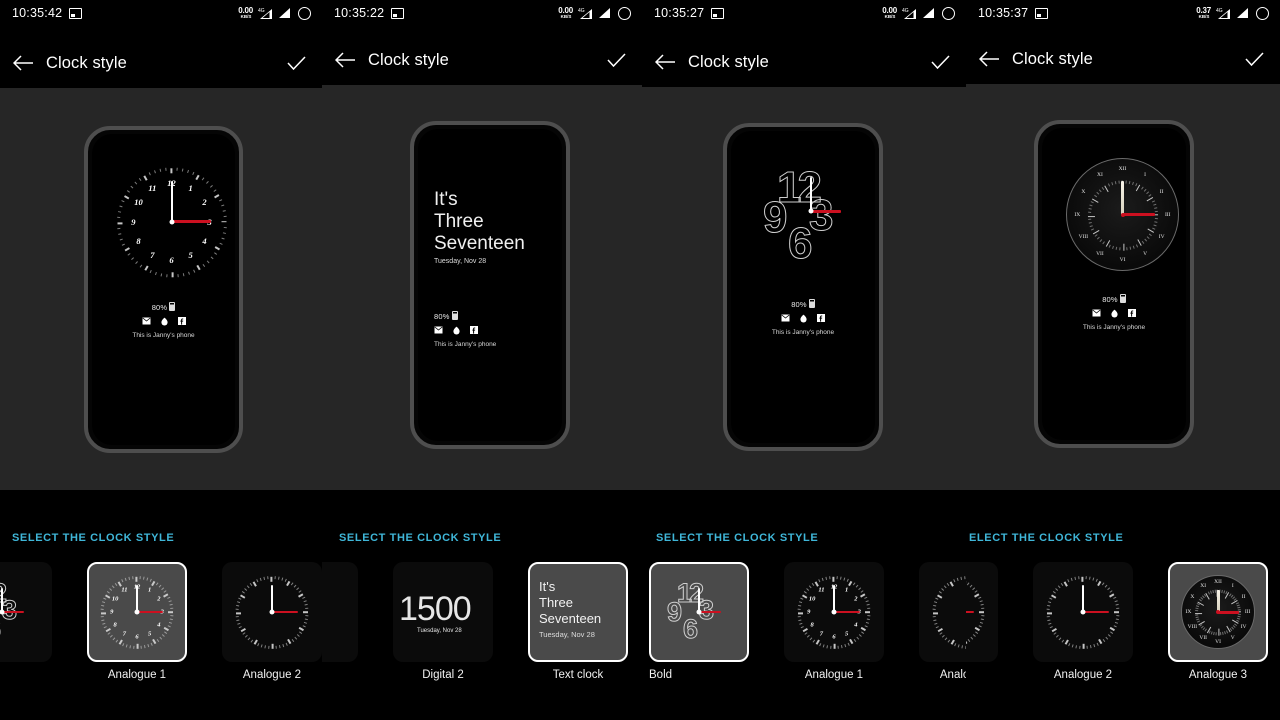 Image resolution: width=1280 pixels, height=720 pixels. Describe the element at coordinates (163, 307) in the screenshot. I see `battery-status: 80%` at that location.